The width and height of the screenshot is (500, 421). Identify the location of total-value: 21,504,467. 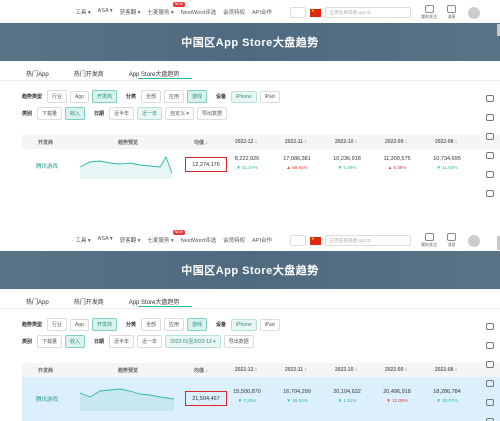
(206, 398).